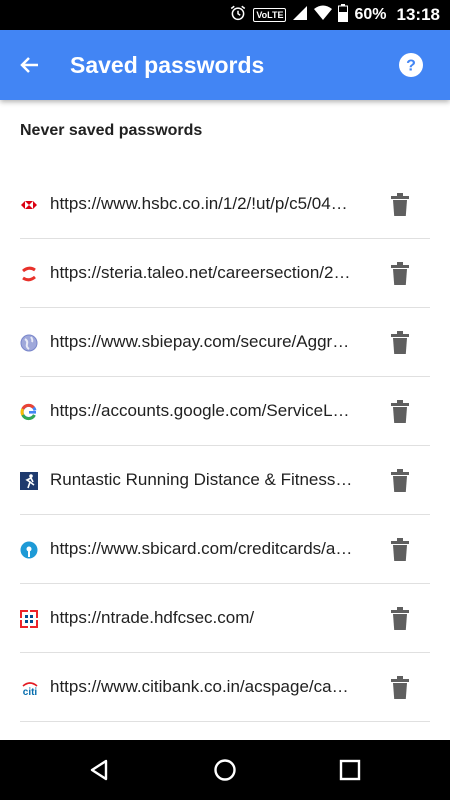  I want to click on back-arrow-icon, so click(29, 65).